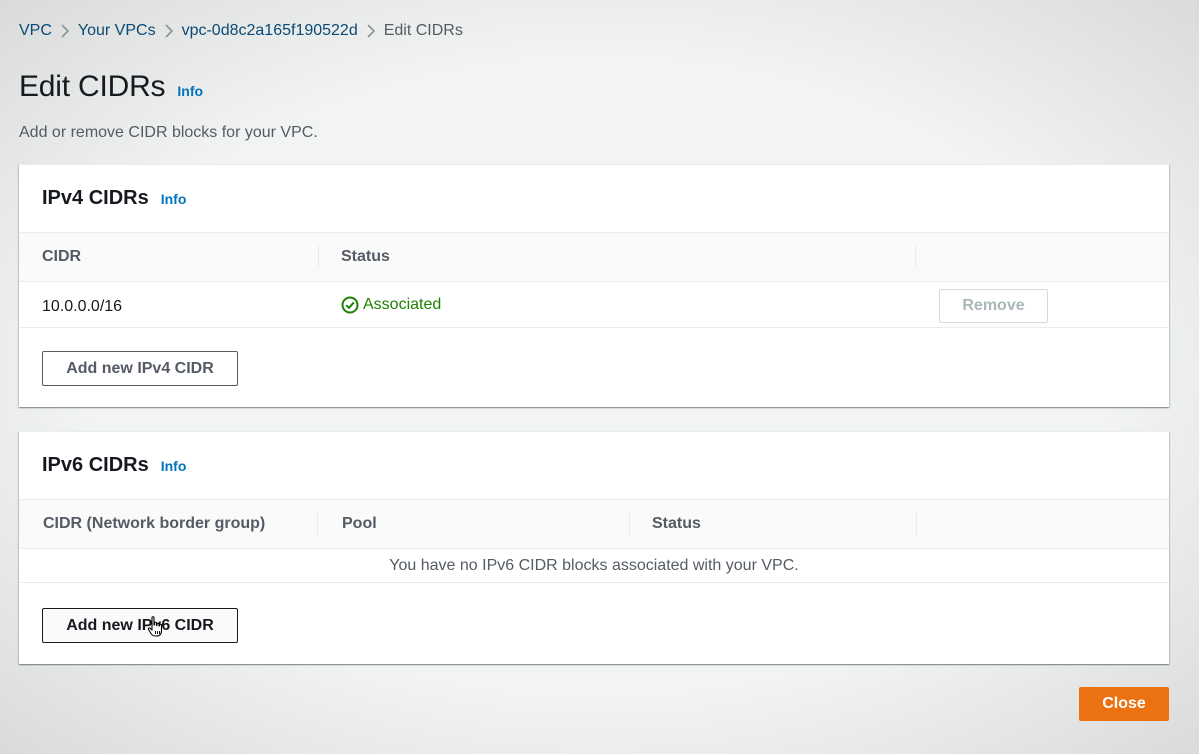 The height and width of the screenshot is (754, 1199). I want to click on page-title: Edit CIDRs, so click(92, 86).